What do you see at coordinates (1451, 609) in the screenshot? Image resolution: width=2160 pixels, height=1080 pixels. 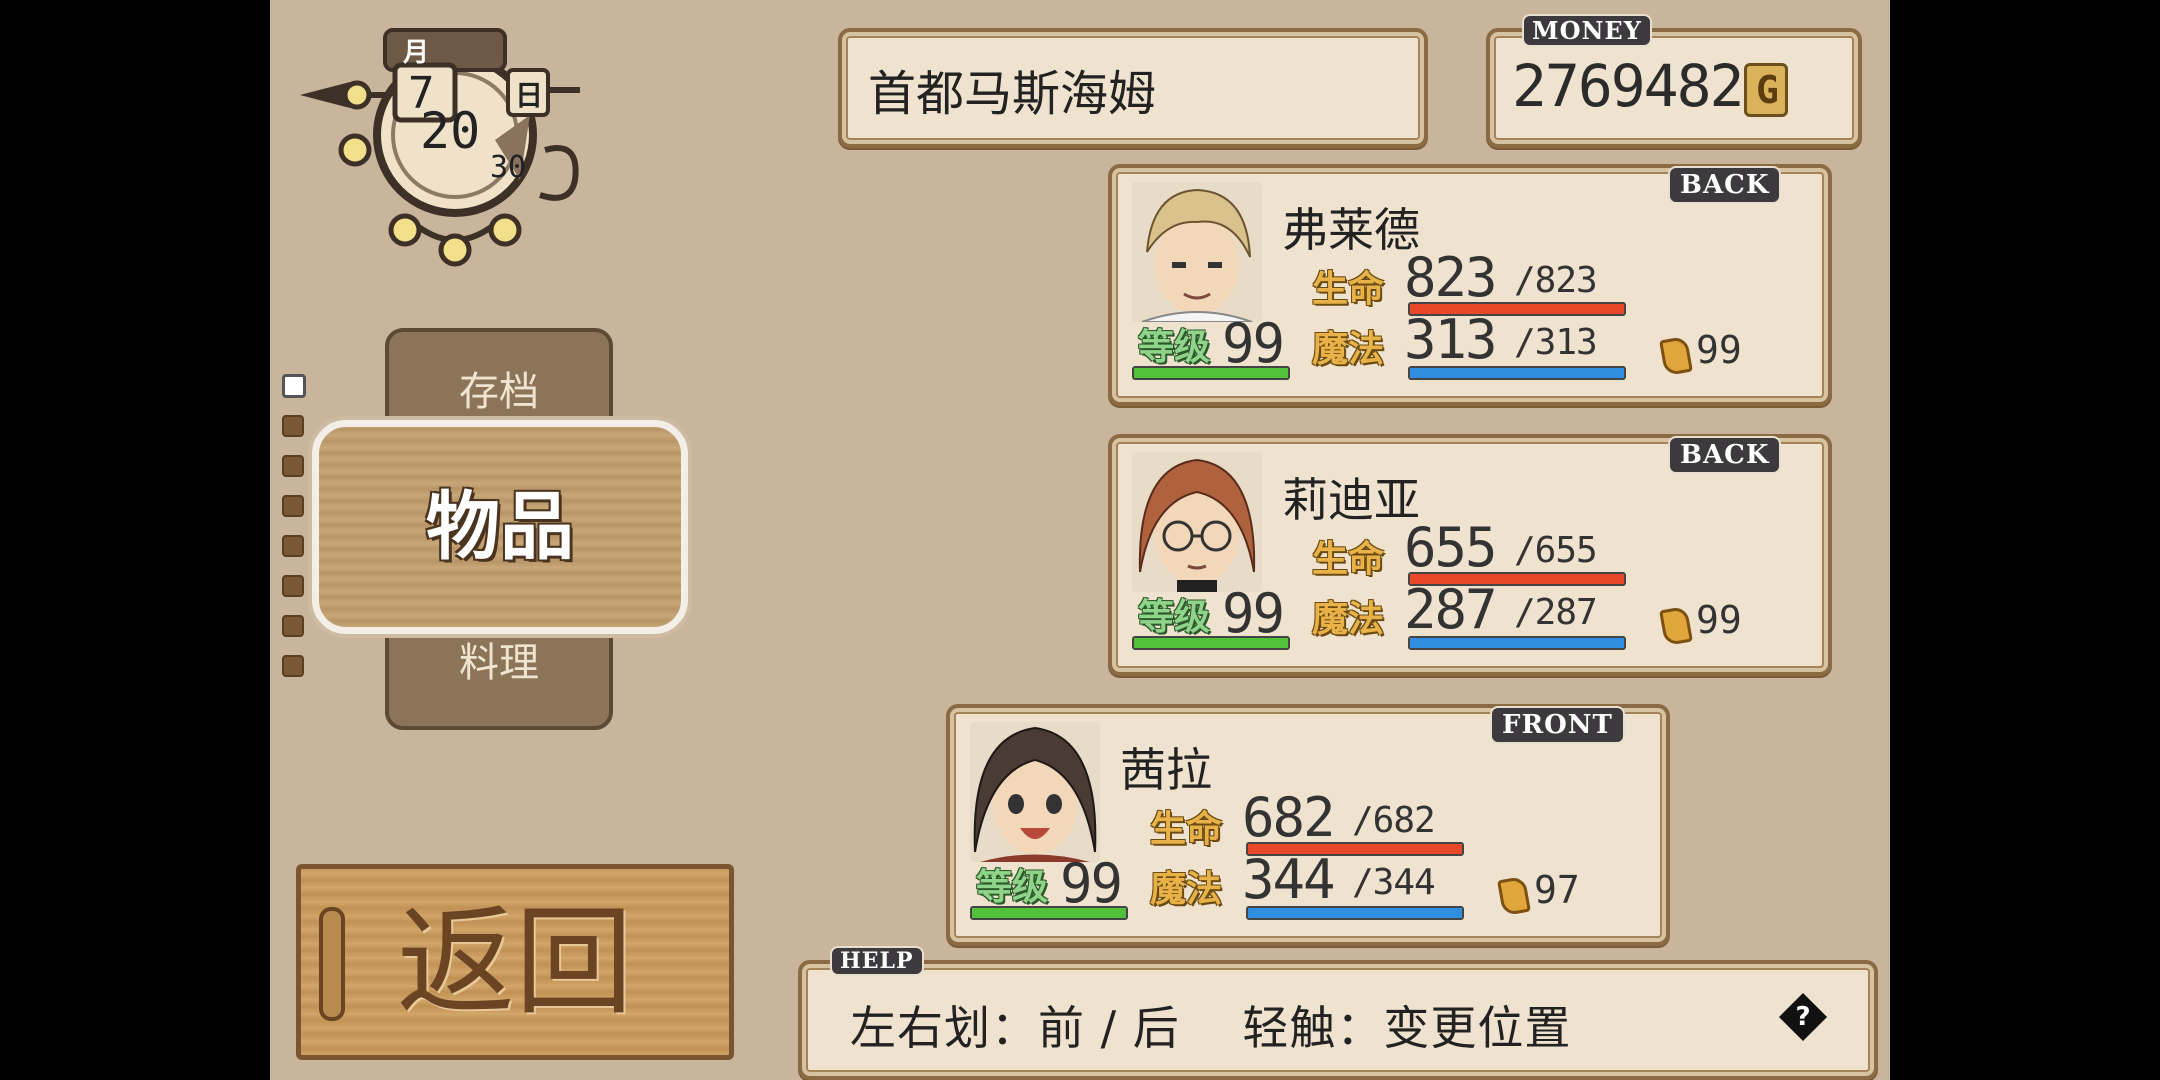 I see `mp-value: 287` at bounding box center [1451, 609].